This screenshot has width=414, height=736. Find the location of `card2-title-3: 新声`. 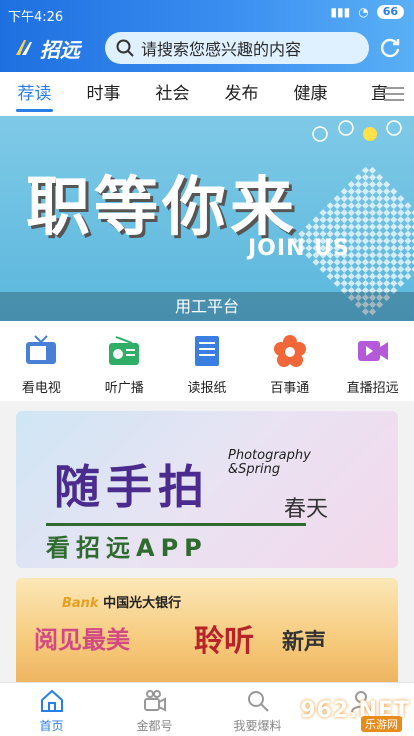

card2-title-3: 新声 is located at coordinates (304, 642).